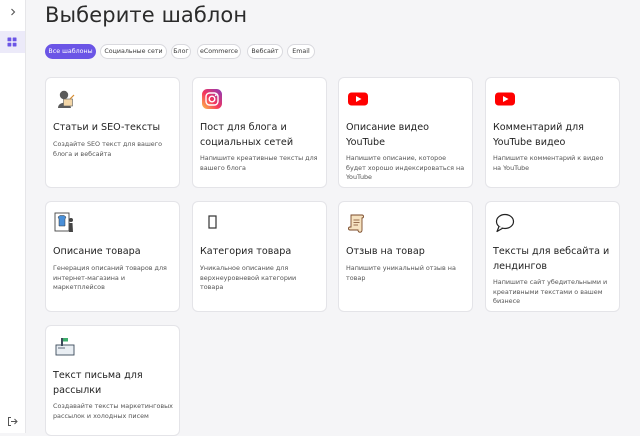 The height and width of the screenshot is (436, 640). What do you see at coordinates (548, 163) in the screenshot?
I see `card-description: Напишите комментарий к видео на YouTube` at bounding box center [548, 163].